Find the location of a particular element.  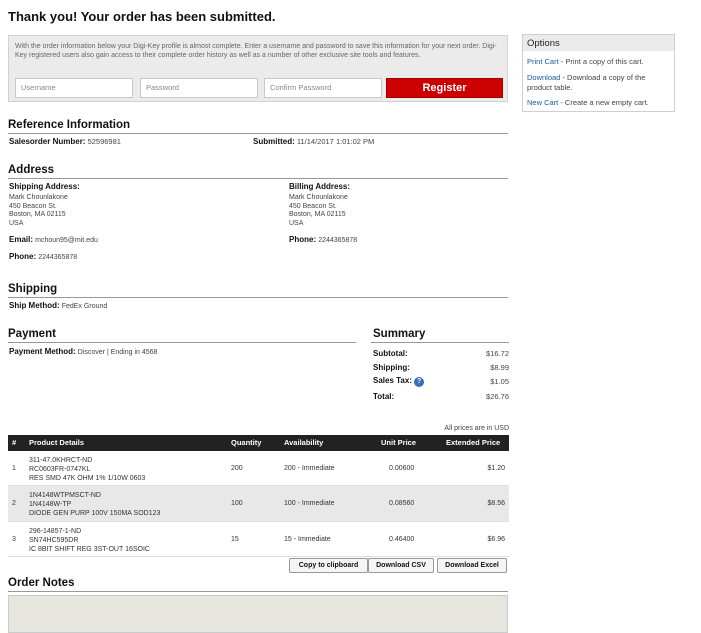

print-cart-desc: - Print a copy of this cart. is located at coordinates (601, 61).